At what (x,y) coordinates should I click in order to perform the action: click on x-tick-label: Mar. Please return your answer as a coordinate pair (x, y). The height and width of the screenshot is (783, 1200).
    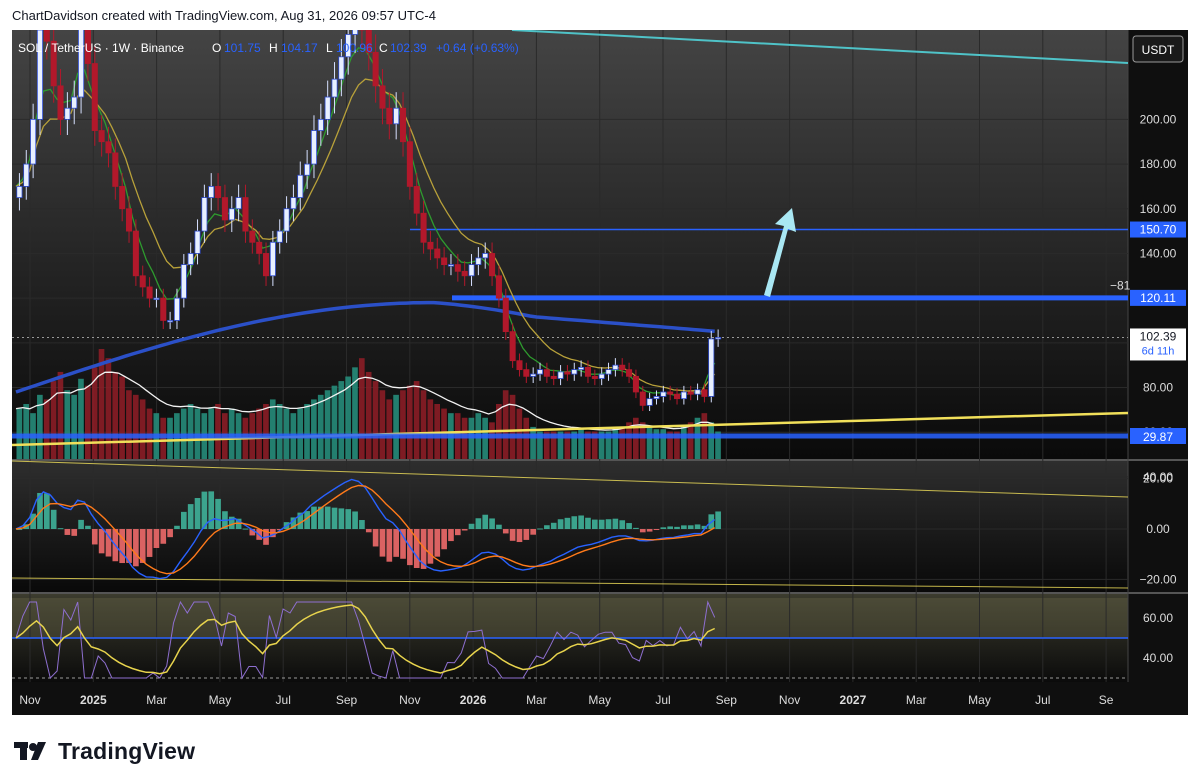
    Looking at the image, I should click on (156, 700).